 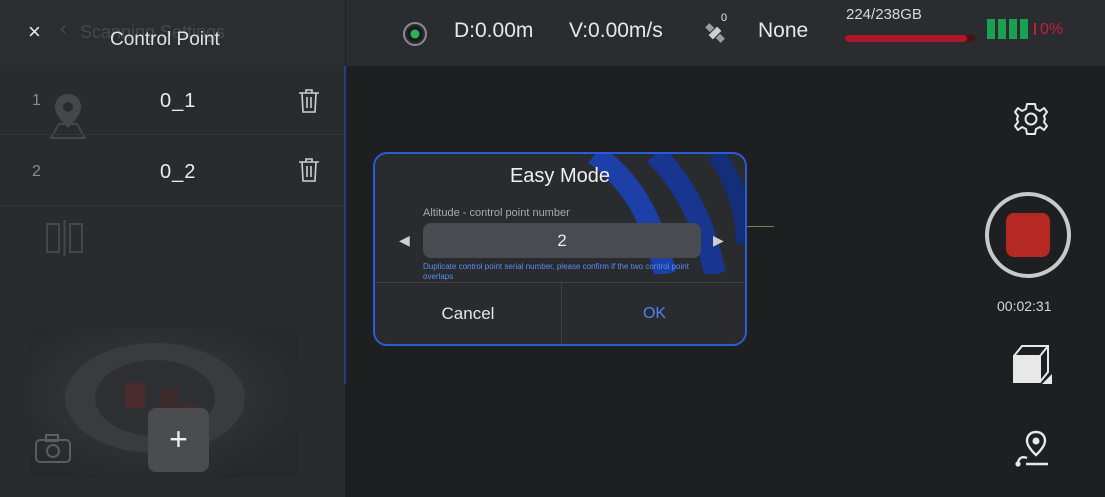 I want to click on recording-time: 00:02:31, so click(x=1024, y=306).